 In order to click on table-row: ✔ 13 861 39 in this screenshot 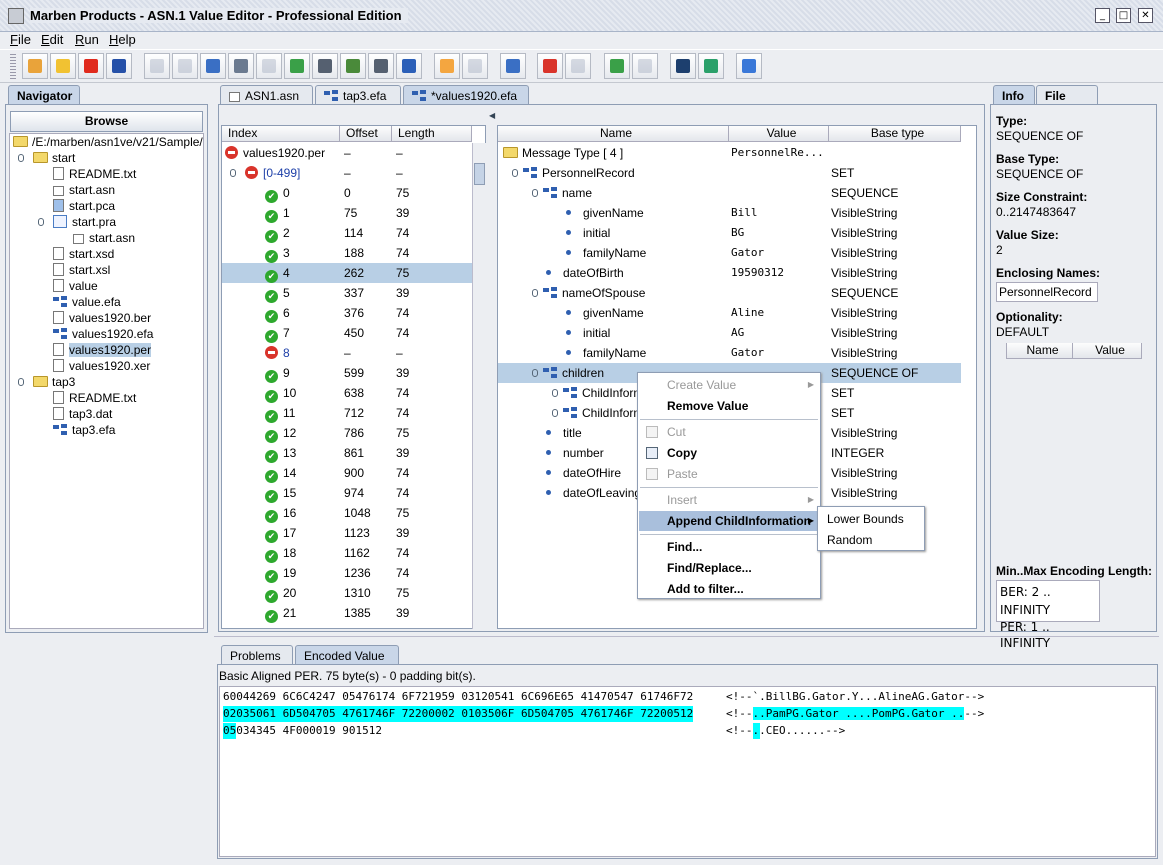, I will do `click(347, 453)`.